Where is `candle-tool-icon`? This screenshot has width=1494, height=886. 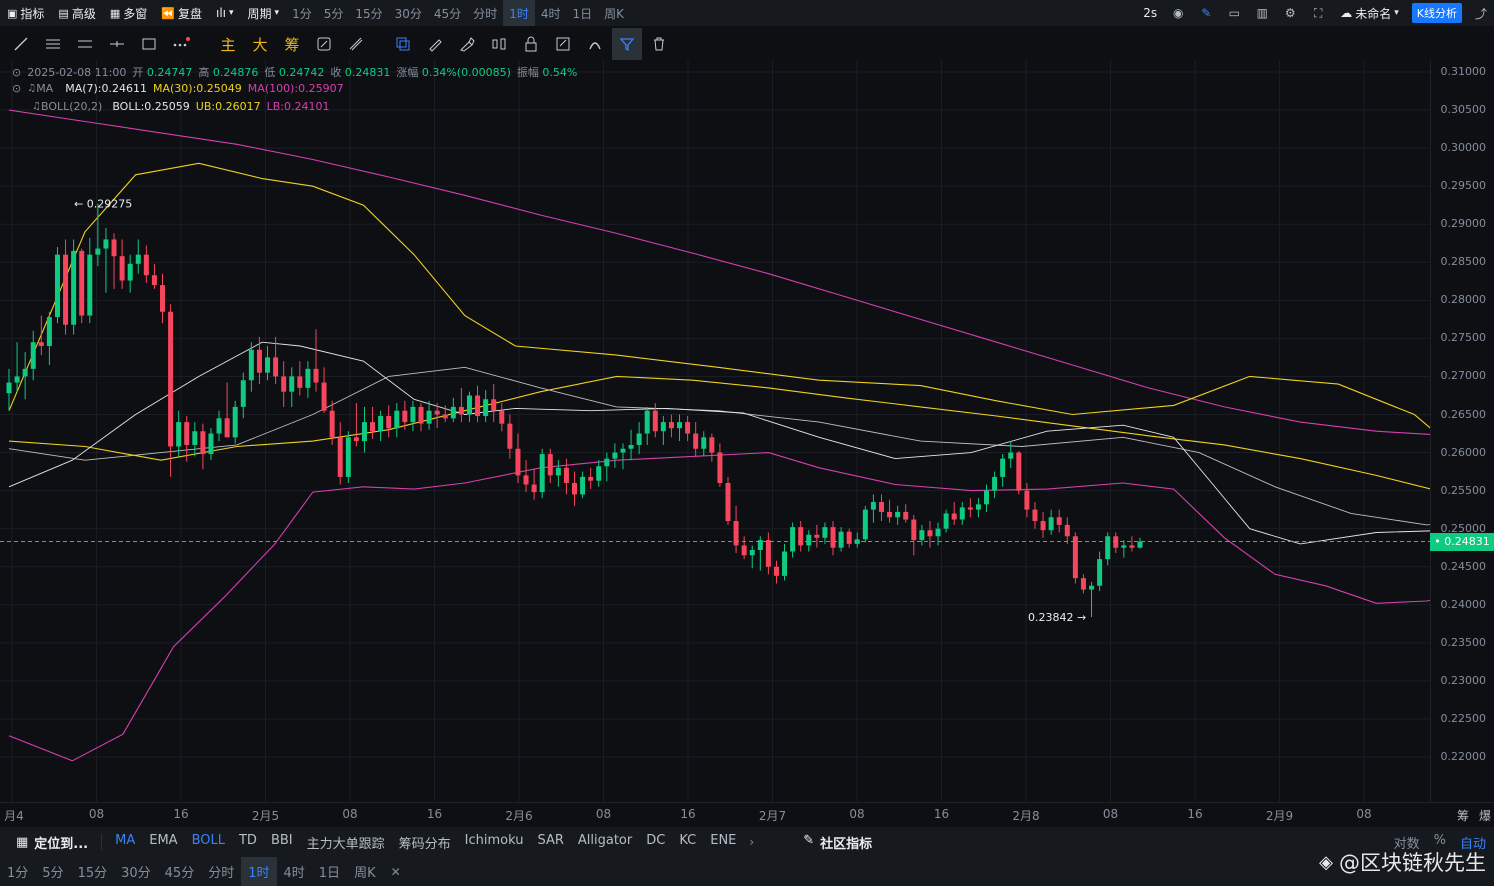
candle-tool-icon is located at coordinates (499, 44).